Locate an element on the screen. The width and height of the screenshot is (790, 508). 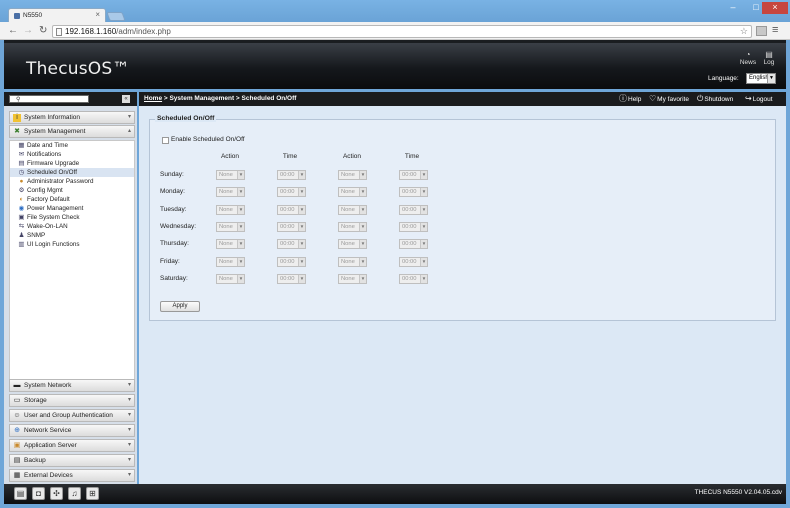
sidebar-item-file-system-check: ▣ File System Check is located at coordinates (72, 217).